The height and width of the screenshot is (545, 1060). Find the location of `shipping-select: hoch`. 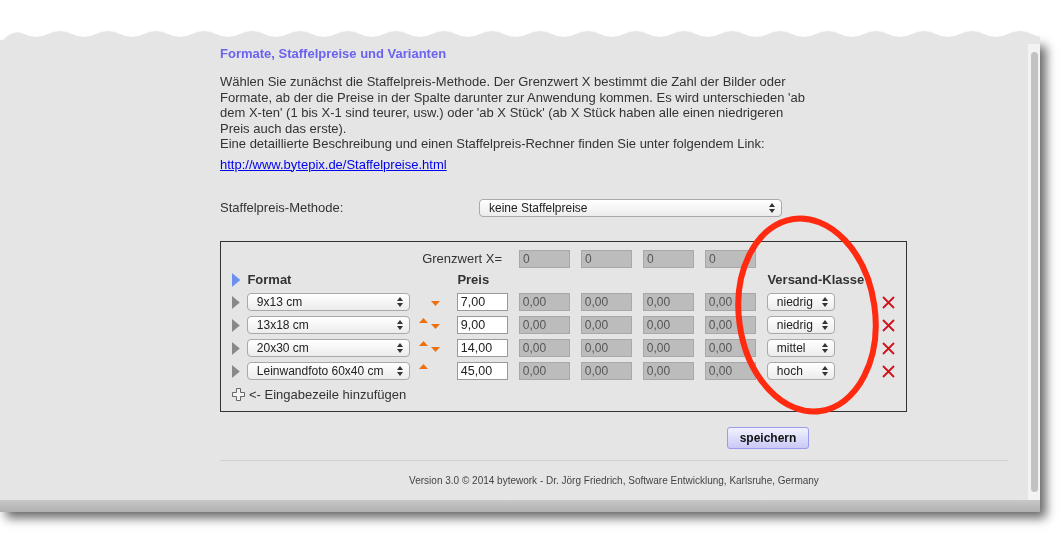

shipping-select: hoch is located at coordinates (800, 371).